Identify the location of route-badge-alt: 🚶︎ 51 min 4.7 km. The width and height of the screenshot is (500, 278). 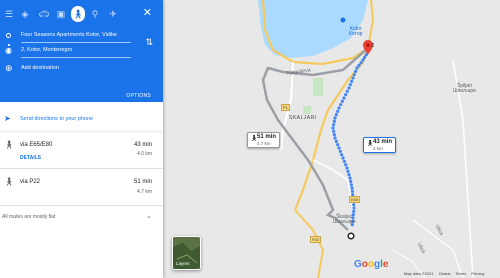
(264, 140).